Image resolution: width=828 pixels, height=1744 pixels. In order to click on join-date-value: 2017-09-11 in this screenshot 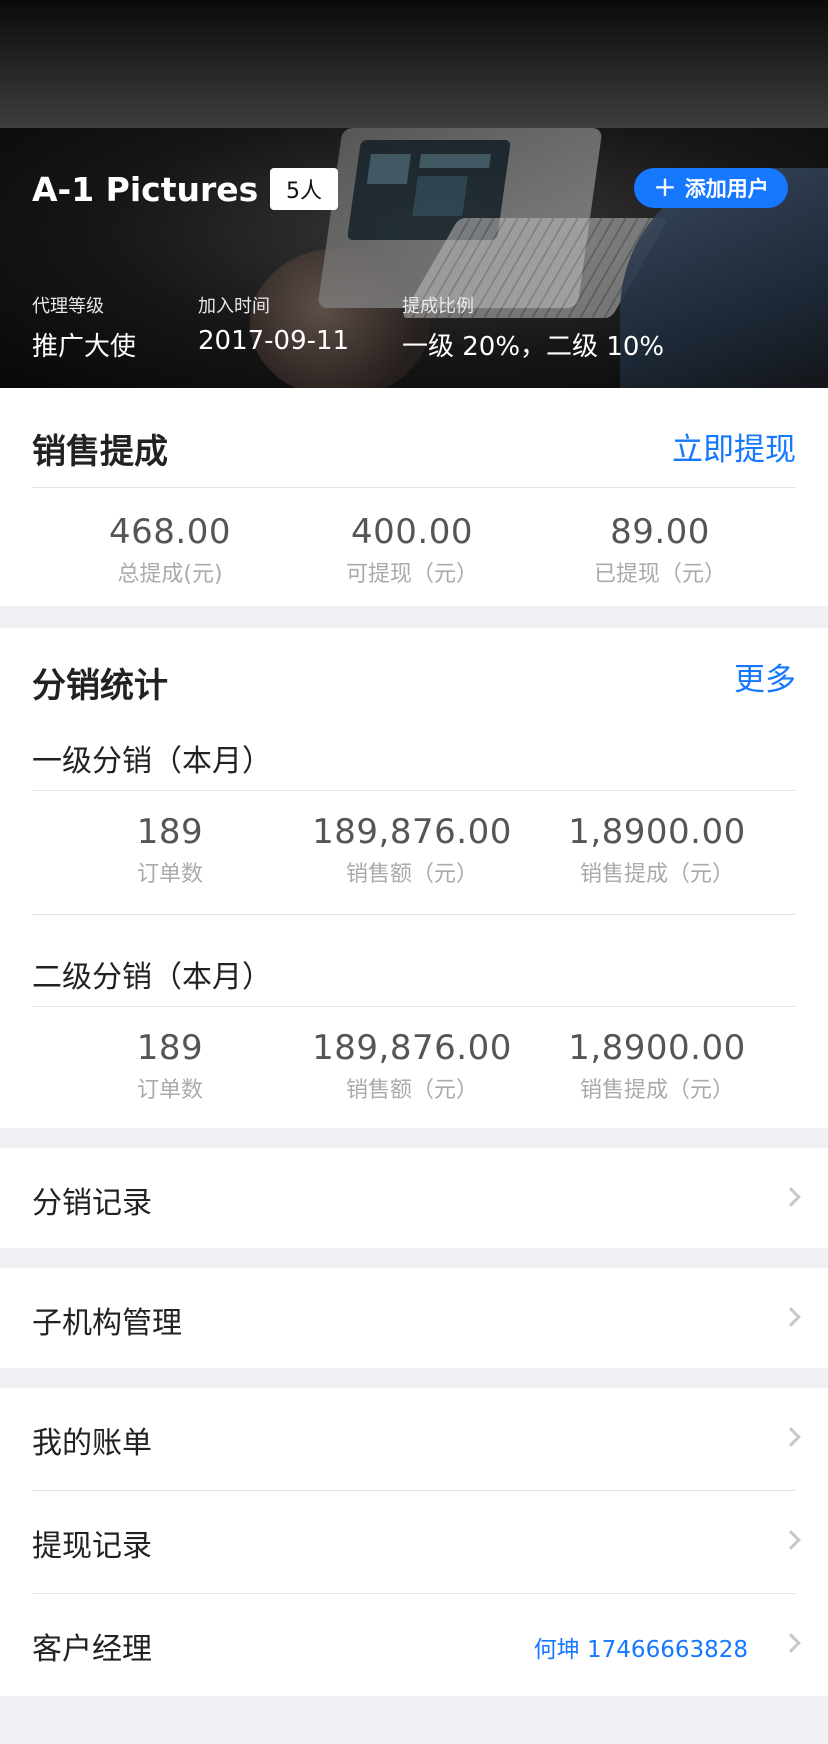, I will do `click(274, 341)`.